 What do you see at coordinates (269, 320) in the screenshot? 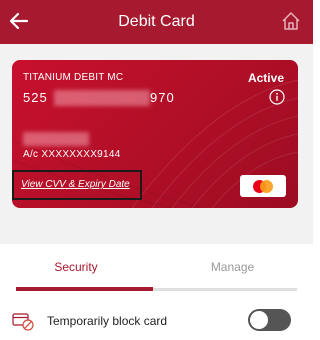
I see `block-card-toggle` at bounding box center [269, 320].